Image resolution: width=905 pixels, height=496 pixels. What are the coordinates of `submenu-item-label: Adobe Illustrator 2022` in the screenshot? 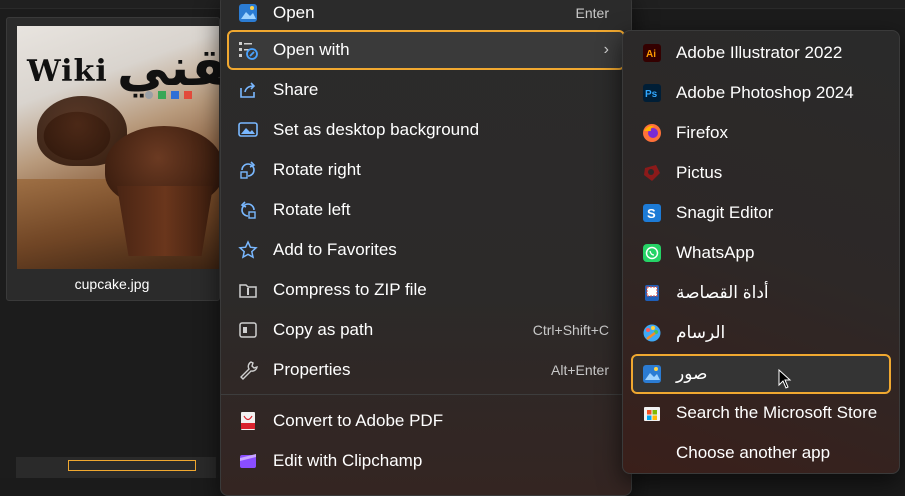 It's located at (759, 52).